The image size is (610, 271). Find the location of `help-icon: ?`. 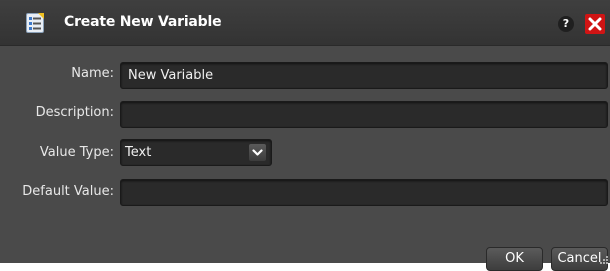

help-icon: ? is located at coordinates (566, 24).